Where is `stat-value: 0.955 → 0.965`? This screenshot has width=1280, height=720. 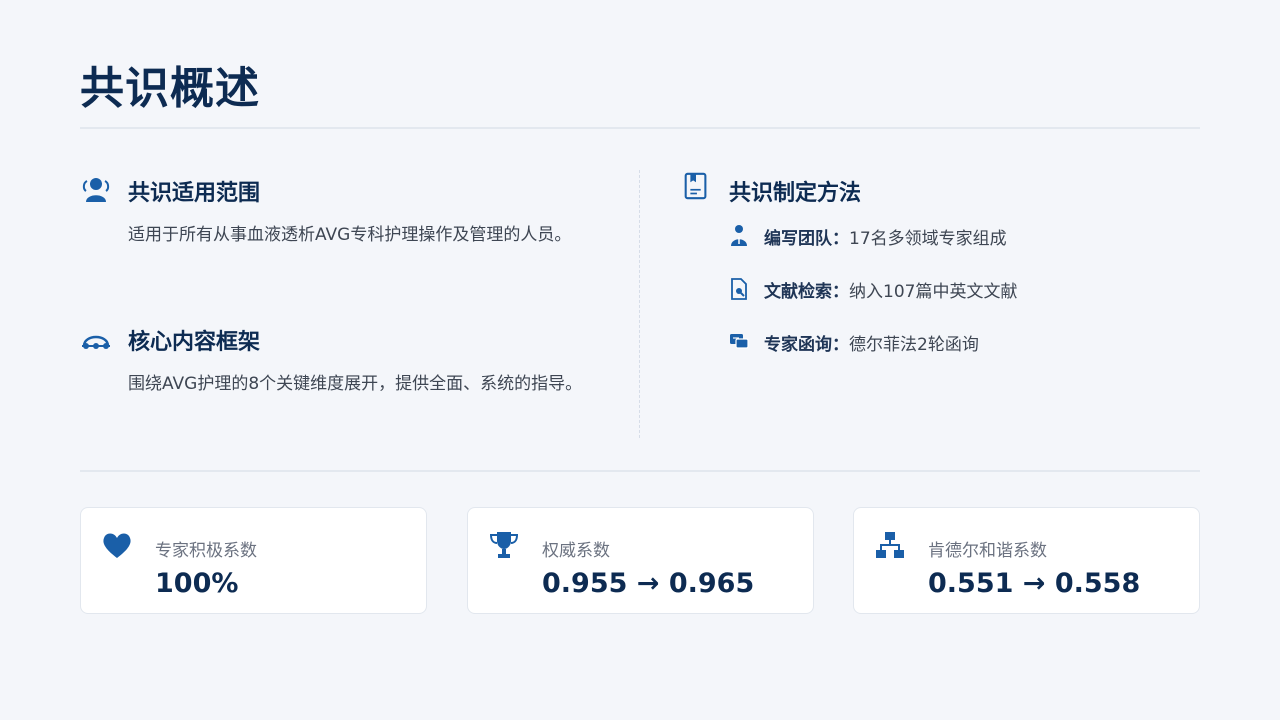 stat-value: 0.955 → 0.965 is located at coordinates (648, 583).